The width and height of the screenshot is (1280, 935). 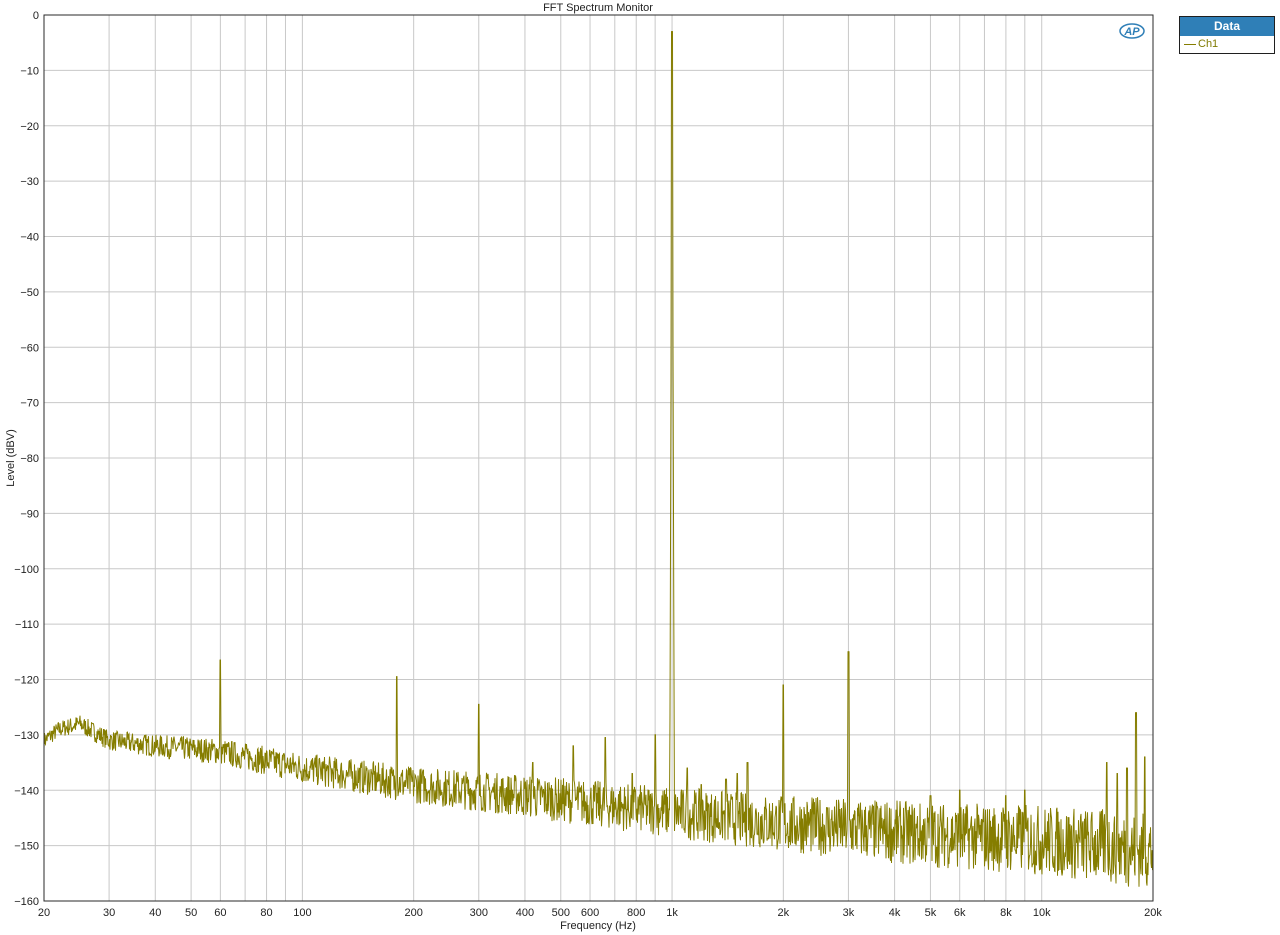 I want to click on x-tick-label: 40, so click(x=155, y=913).